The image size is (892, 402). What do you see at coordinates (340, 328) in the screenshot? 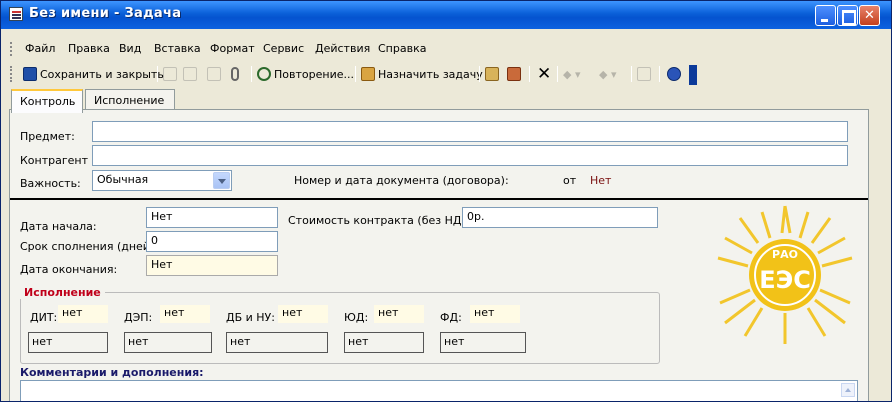
I see `execution-group` at bounding box center [340, 328].